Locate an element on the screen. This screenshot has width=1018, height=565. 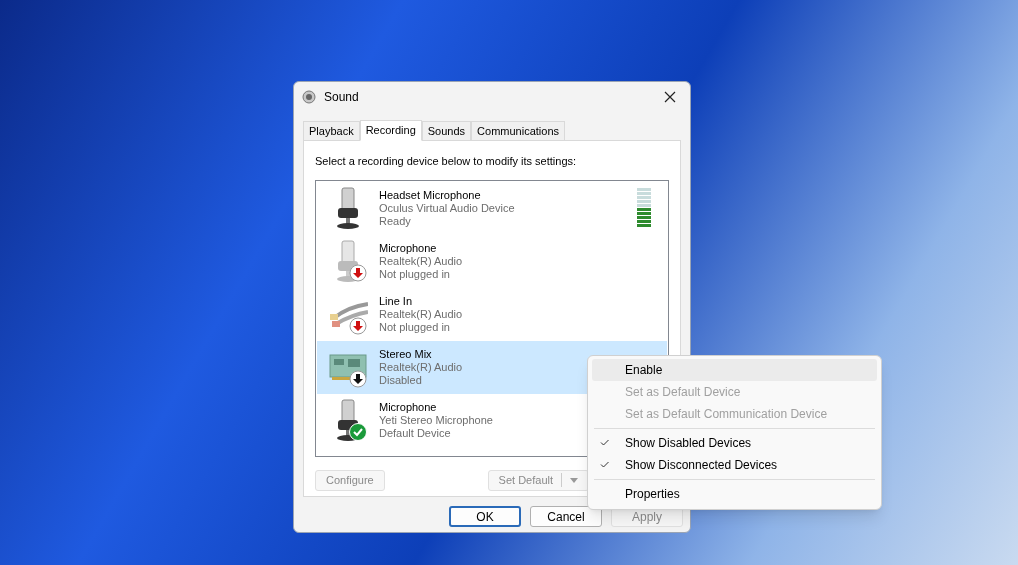
device-driver: Oculus Virtual Audio Device is located at coordinates (447, 208).